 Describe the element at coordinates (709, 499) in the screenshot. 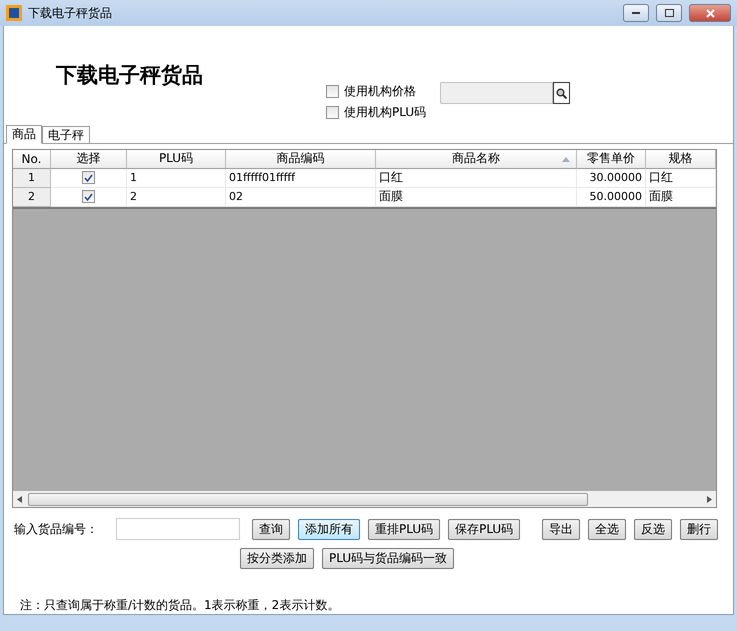

I see `right-arrow-icon` at that location.